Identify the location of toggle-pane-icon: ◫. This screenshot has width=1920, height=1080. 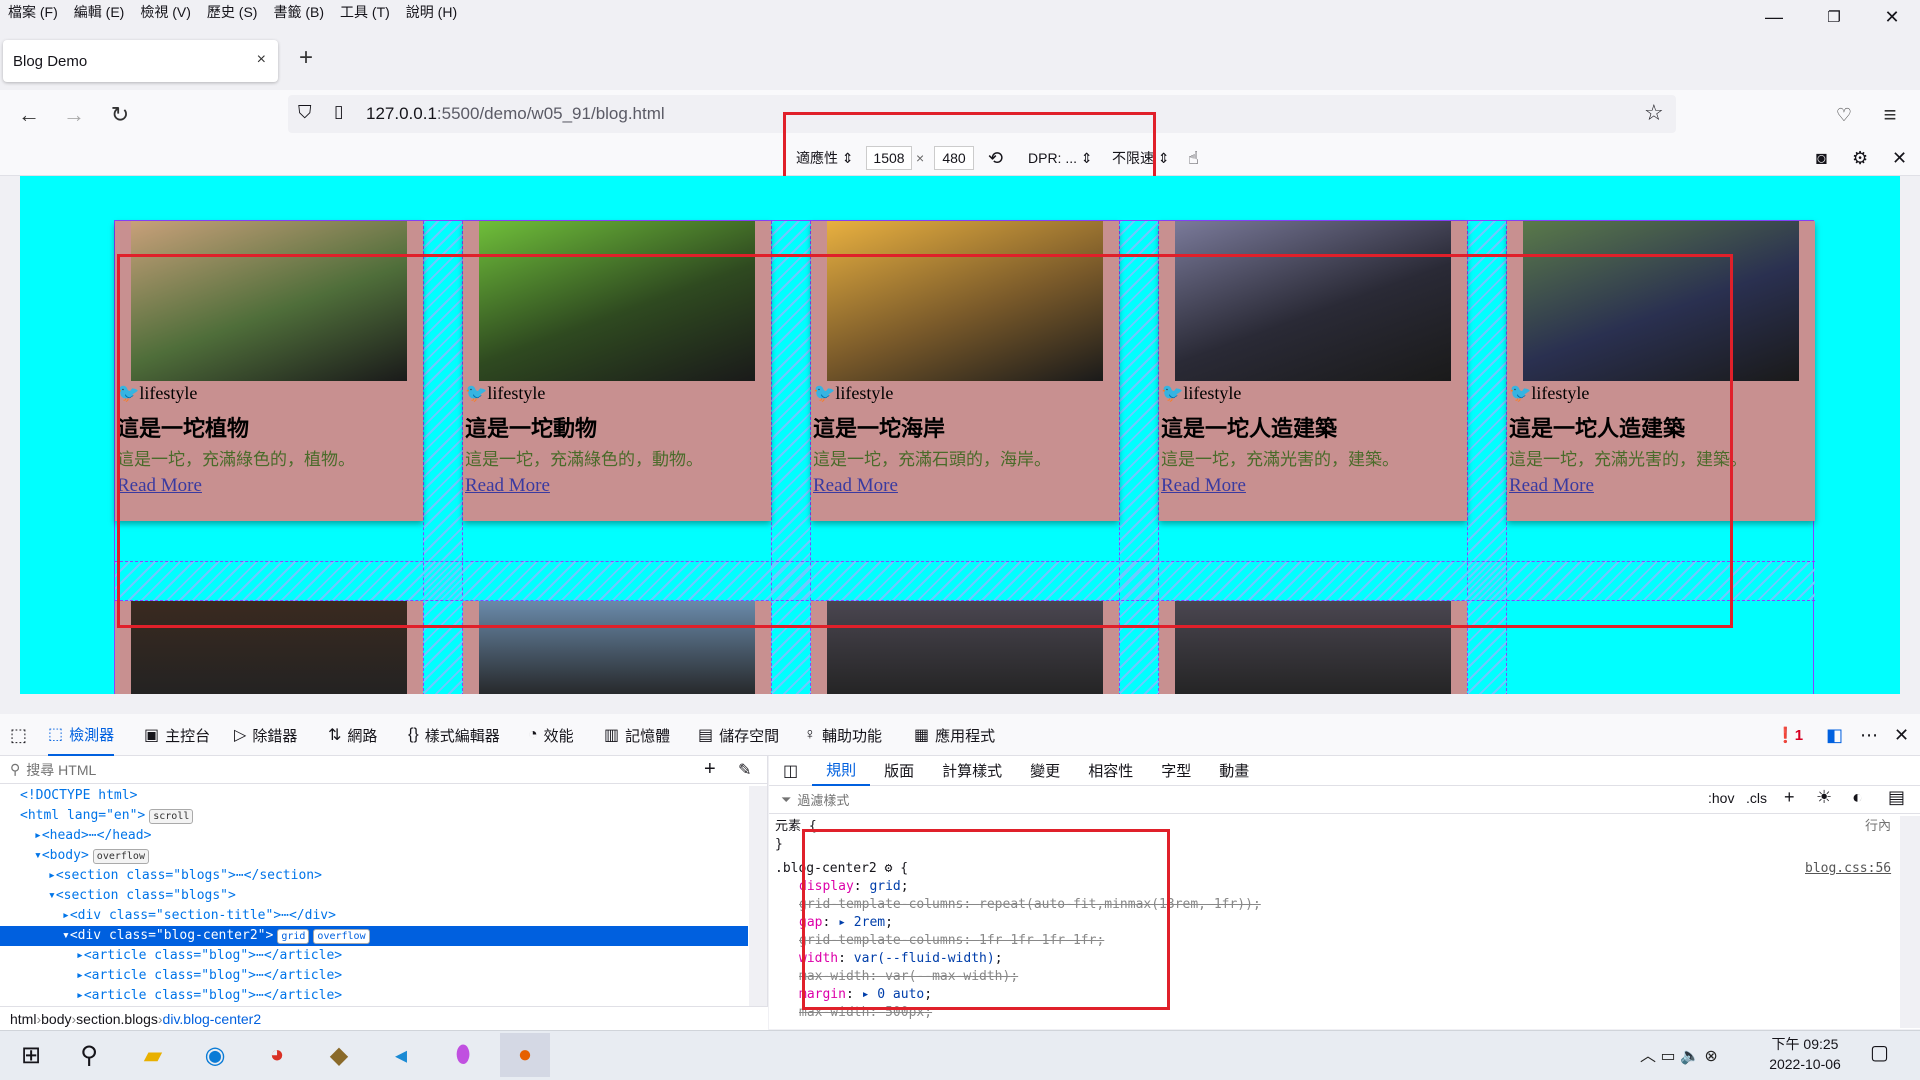
(790, 771).